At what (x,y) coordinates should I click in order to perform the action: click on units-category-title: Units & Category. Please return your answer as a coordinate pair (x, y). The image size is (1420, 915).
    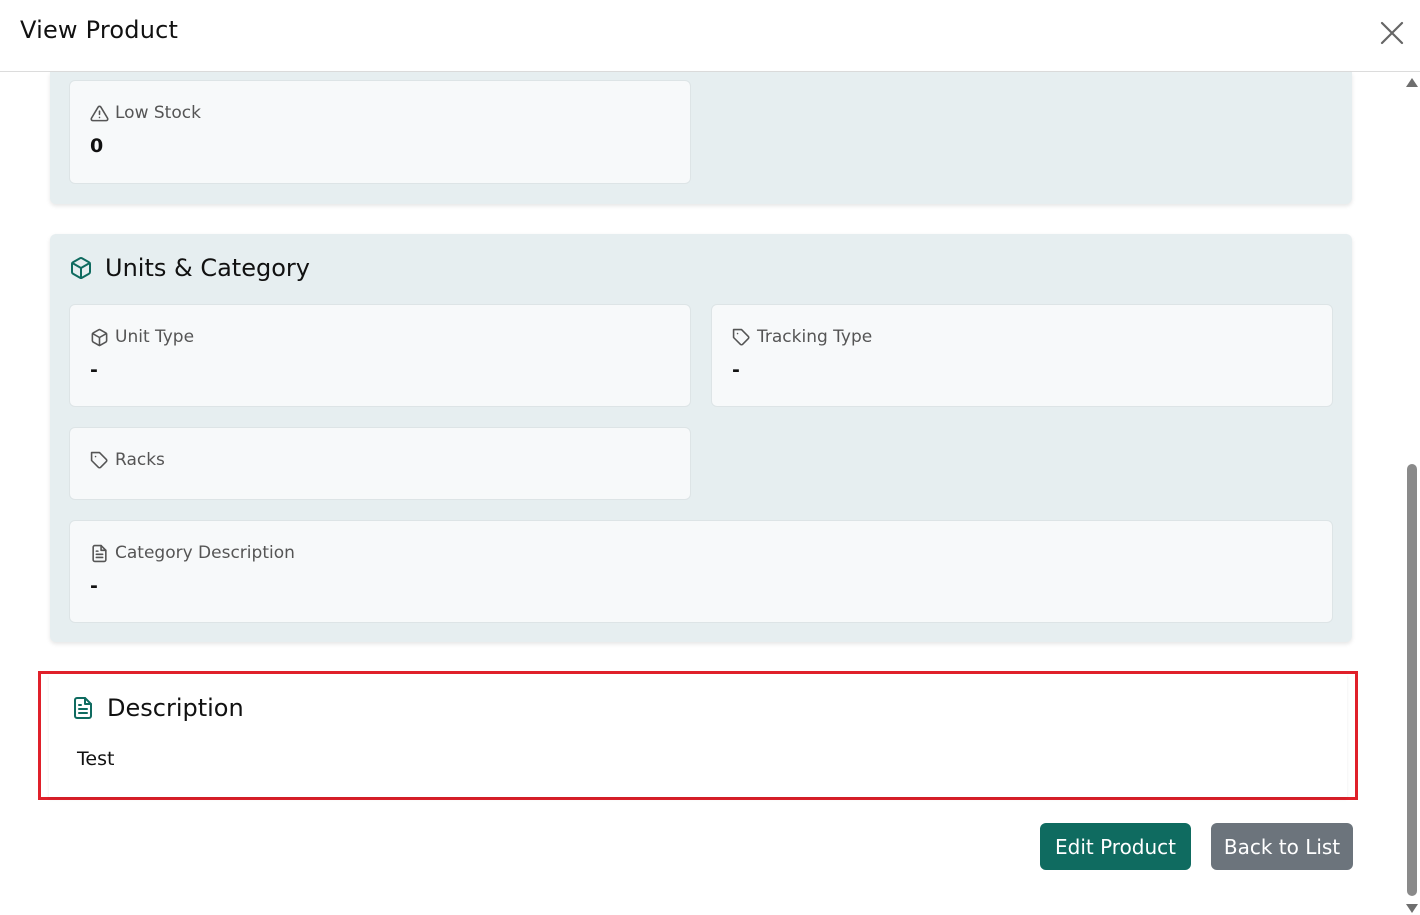
    Looking at the image, I should click on (207, 268).